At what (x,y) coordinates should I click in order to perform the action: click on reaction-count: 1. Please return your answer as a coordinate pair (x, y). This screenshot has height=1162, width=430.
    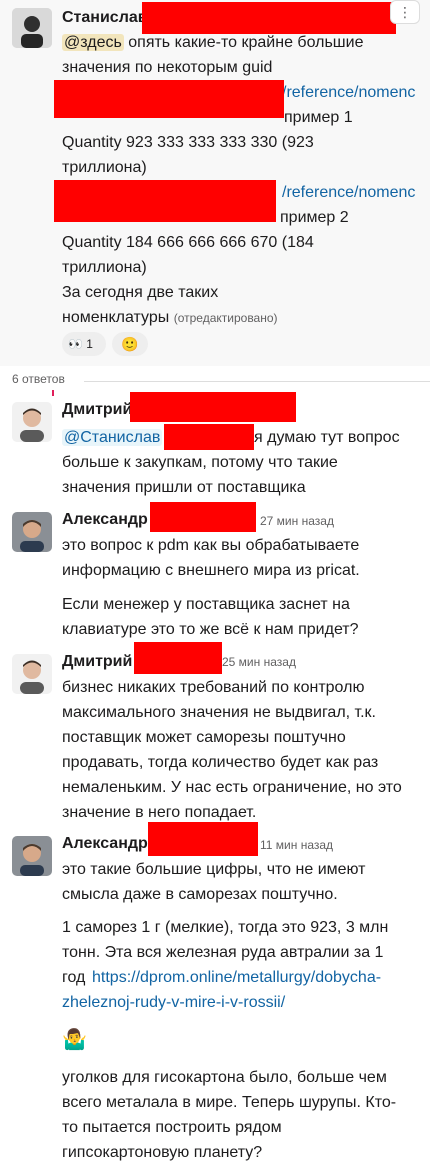
    Looking at the image, I should click on (89, 344).